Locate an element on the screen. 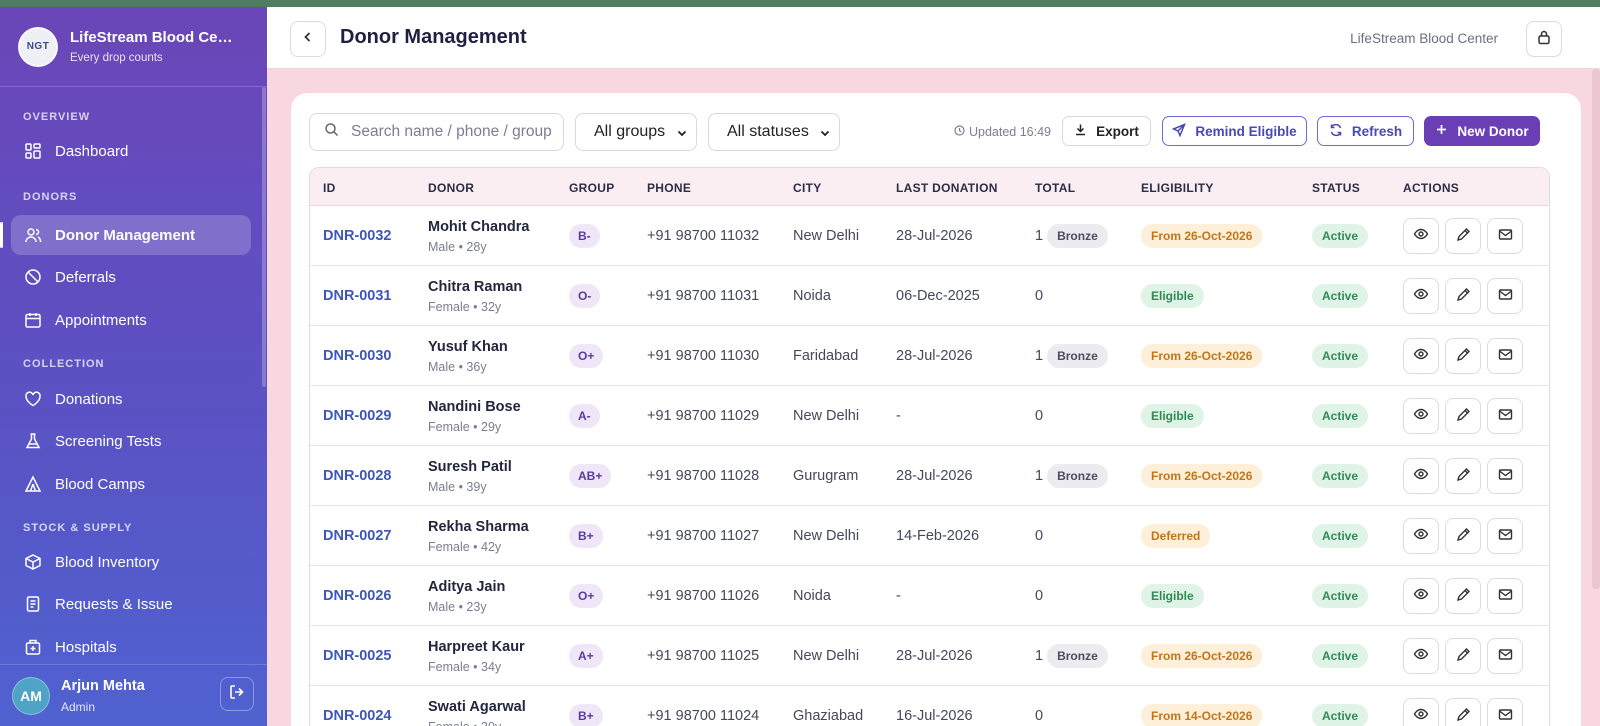 The height and width of the screenshot is (726, 1600). sidebar-item-appointments: Appointments is located at coordinates (131, 320).